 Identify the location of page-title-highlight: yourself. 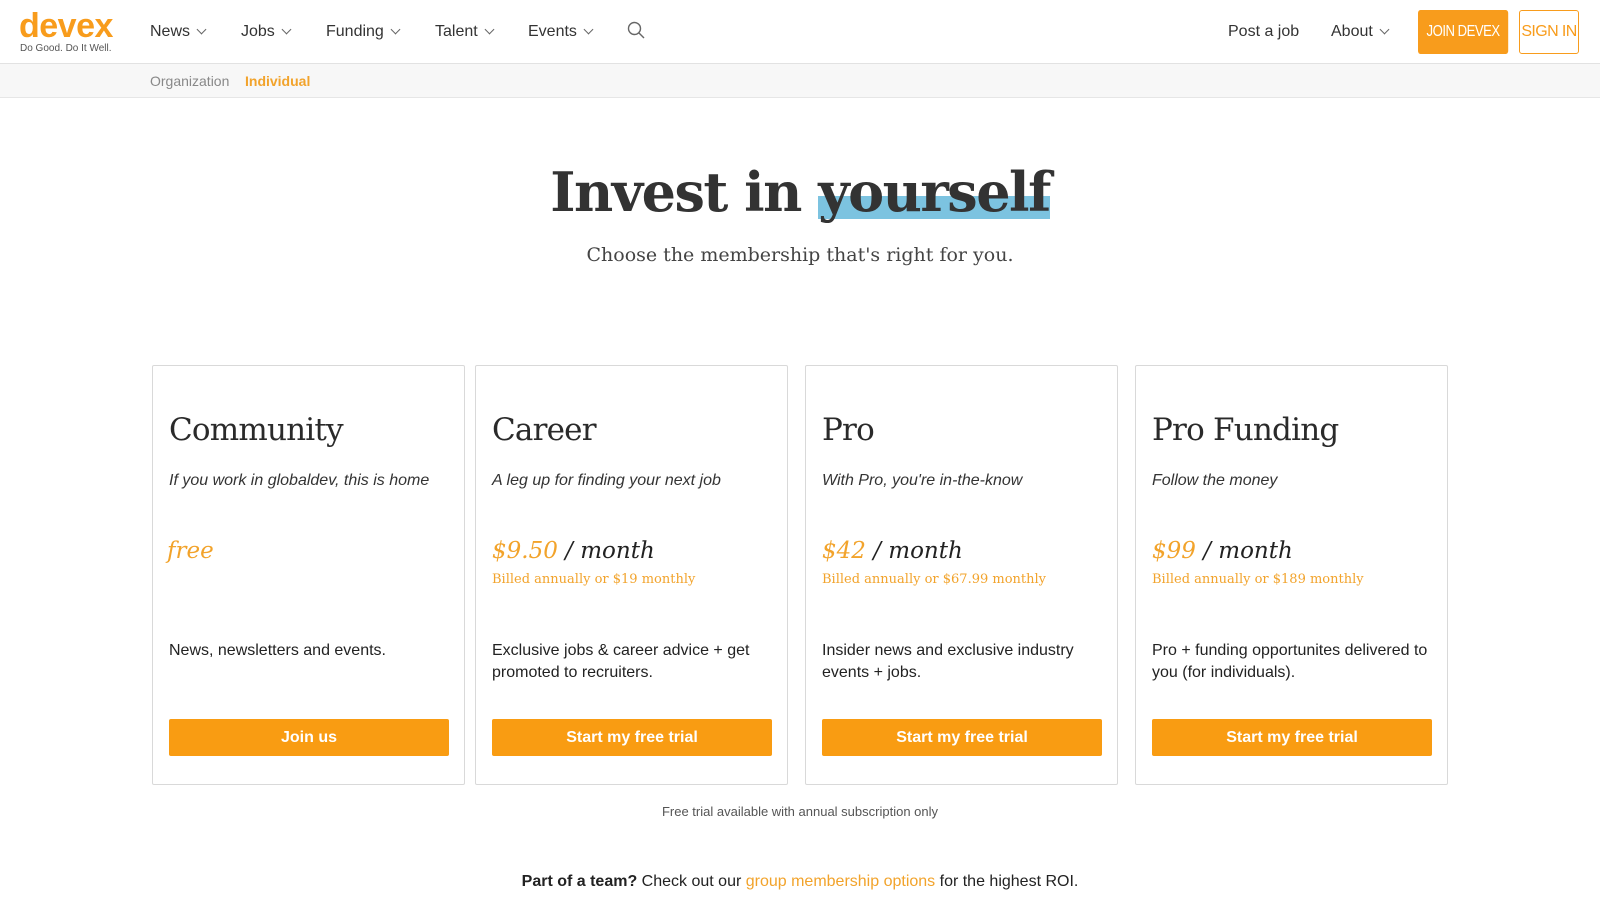
(934, 192).